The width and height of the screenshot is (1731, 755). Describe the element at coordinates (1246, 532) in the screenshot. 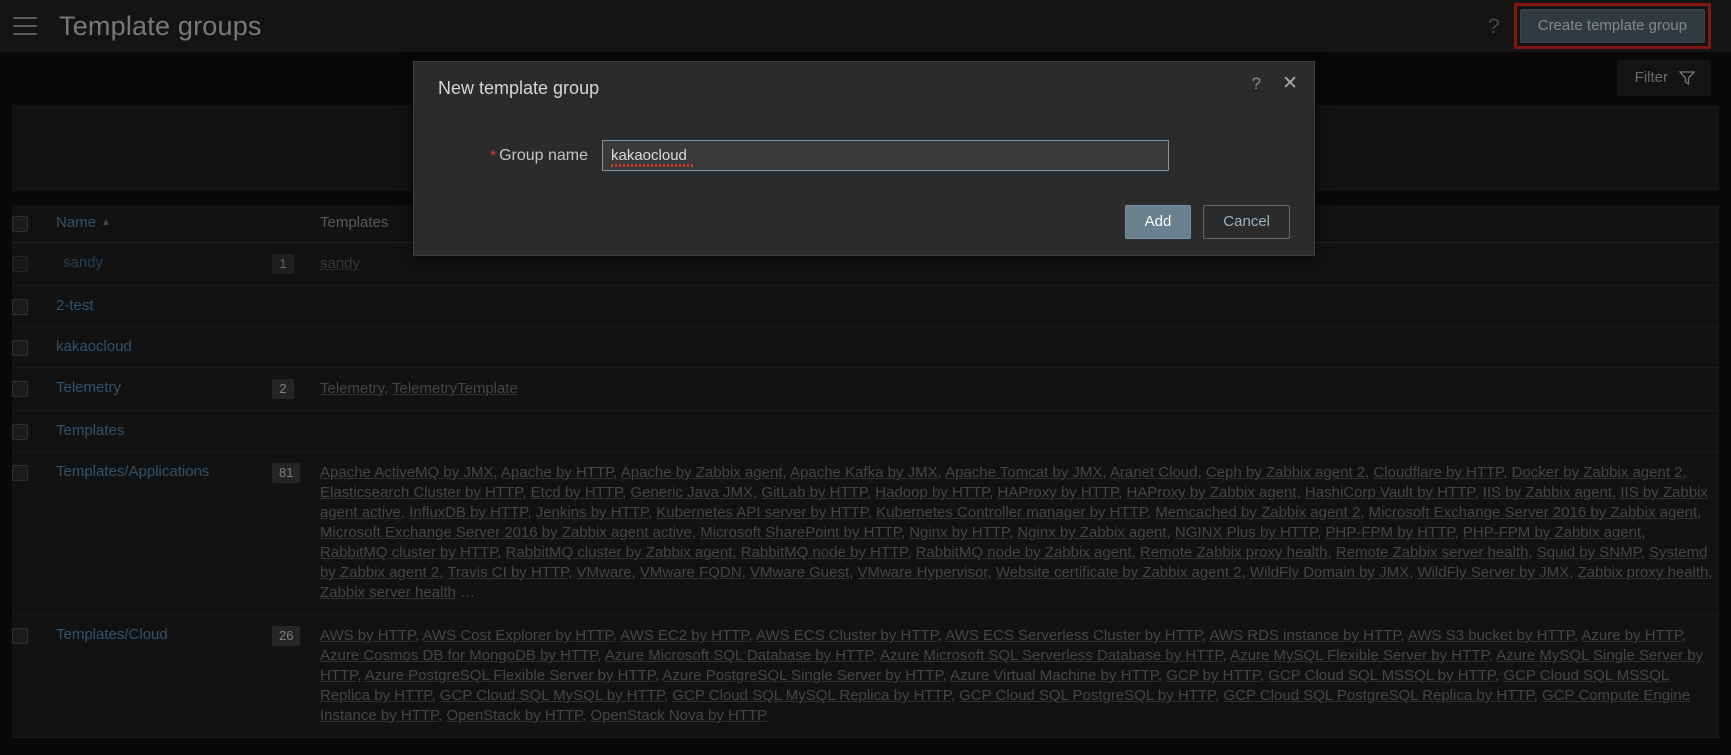

I see `template-link: NGINX Plus by HTTP` at that location.